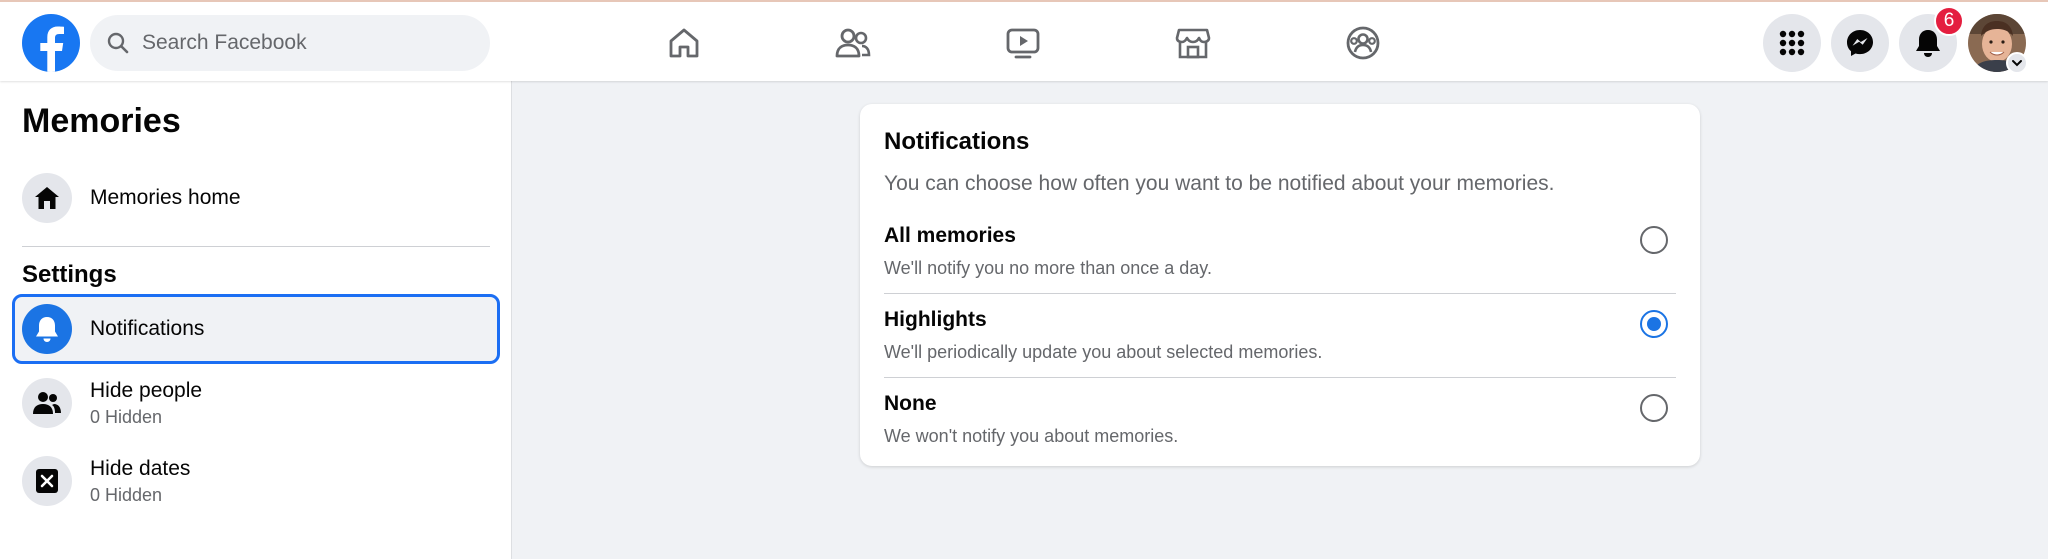 The height and width of the screenshot is (559, 2048). What do you see at coordinates (302, 43) in the screenshot?
I see `search-input` at bounding box center [302, 43].